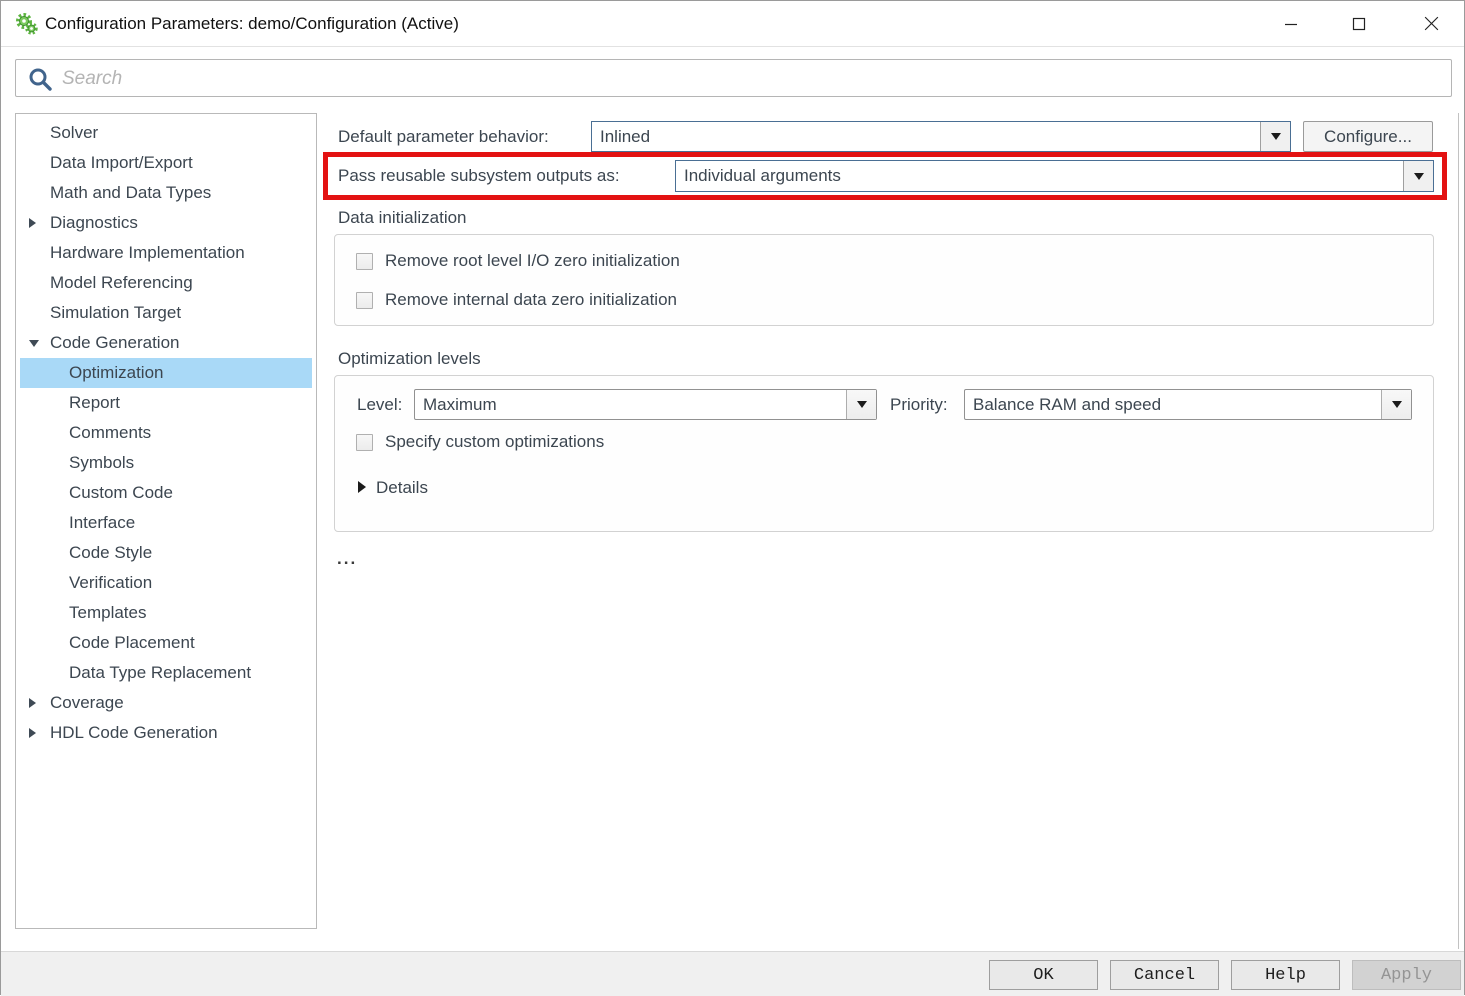 This screenshot has width=1465, height=996. I want to click on expand-arrow-icon, so click(34, 343).